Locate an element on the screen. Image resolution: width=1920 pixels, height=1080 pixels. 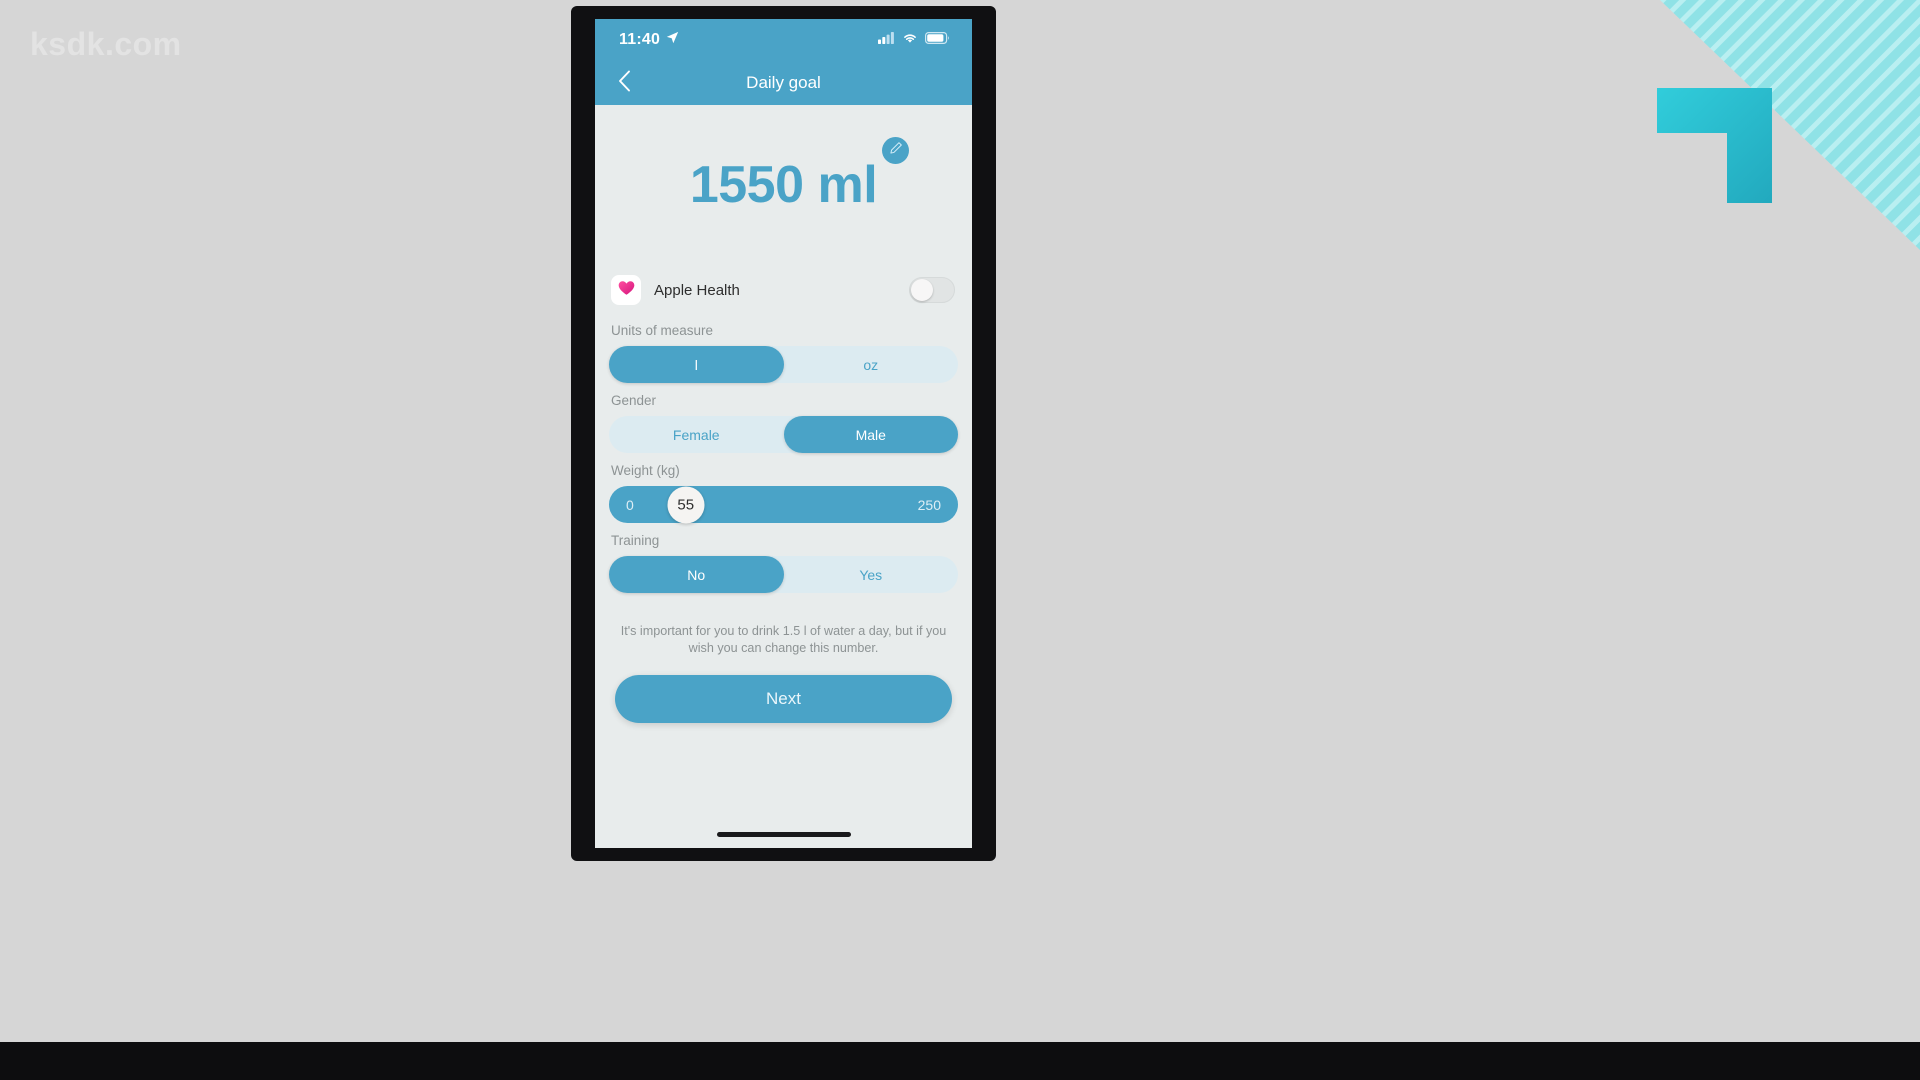
apple-health-label: Apple Health is located at coordinates (697, 290).